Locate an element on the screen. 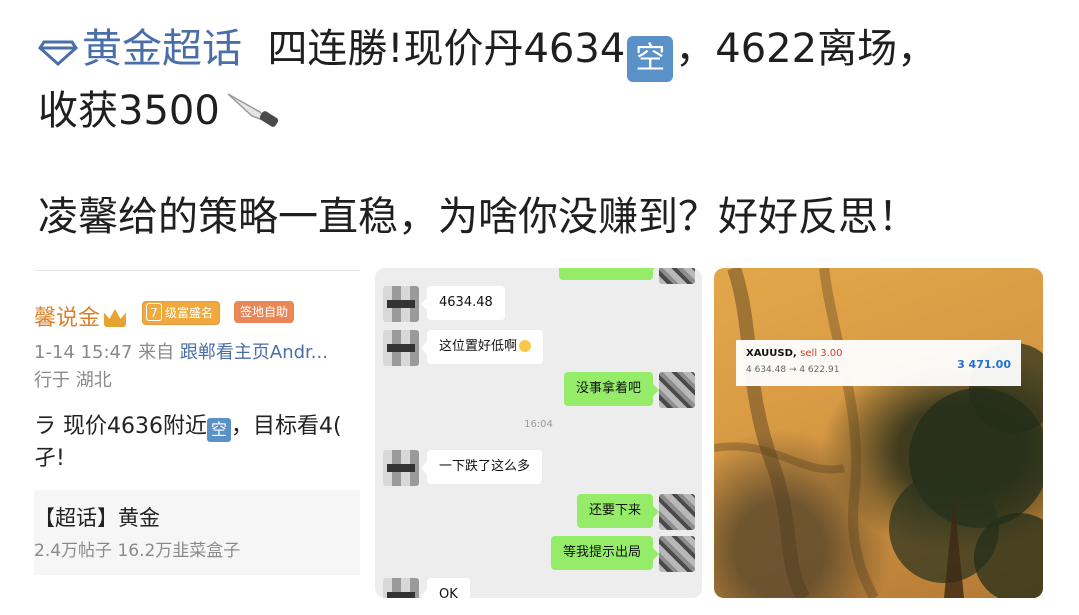  author-name: 馨说金 is located at coordinates (80, 316).